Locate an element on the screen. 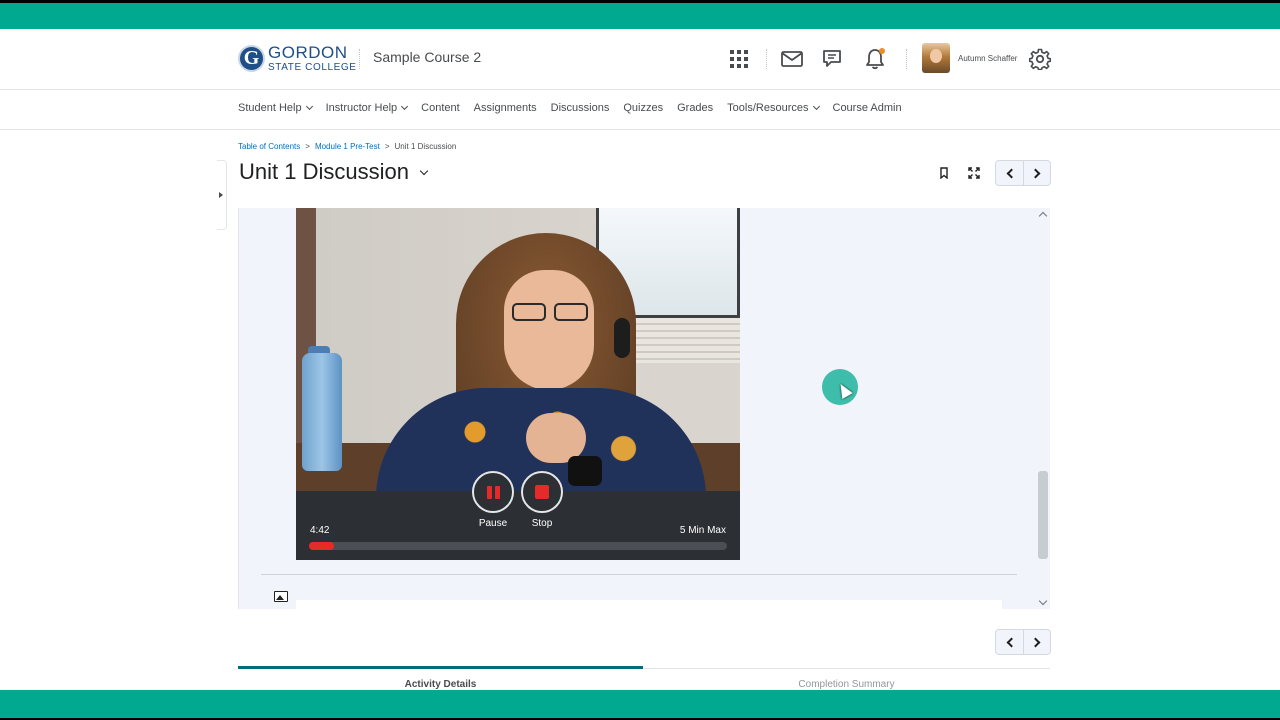 The width and height of the screenshot is (1280, 720). chat-icon is located at coordinates (833, 59).